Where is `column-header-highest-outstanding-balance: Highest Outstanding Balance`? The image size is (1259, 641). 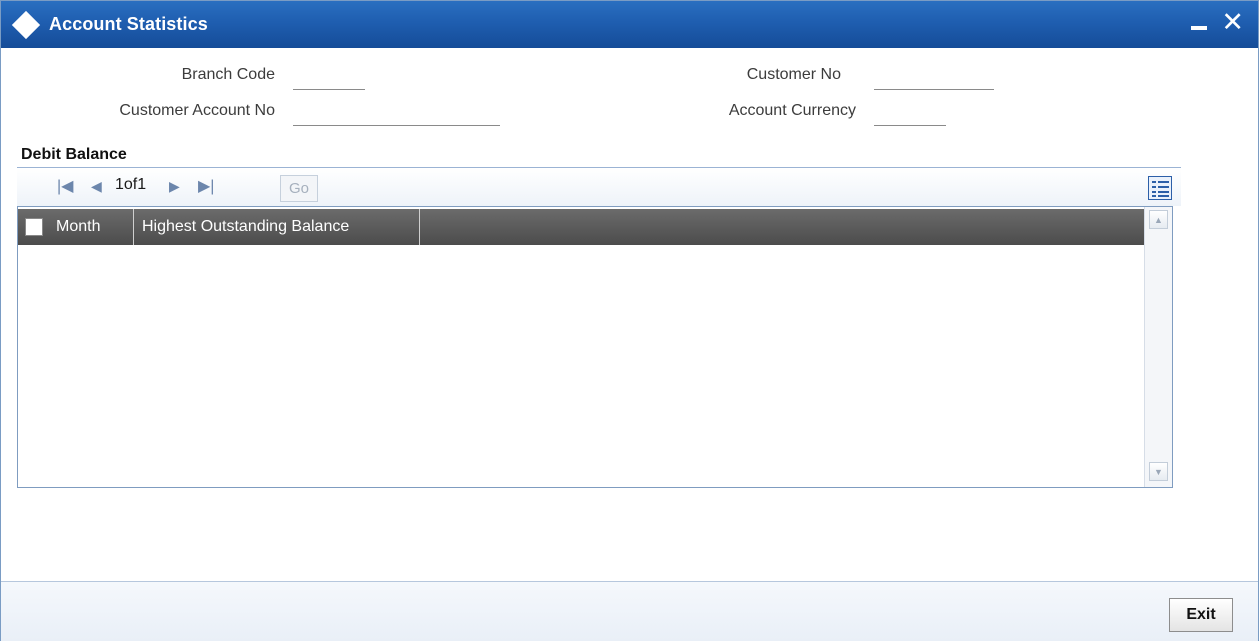
column-header-highest-outstanding-balance: Highest Outstanding Balance is located at coordinates (277, 227).